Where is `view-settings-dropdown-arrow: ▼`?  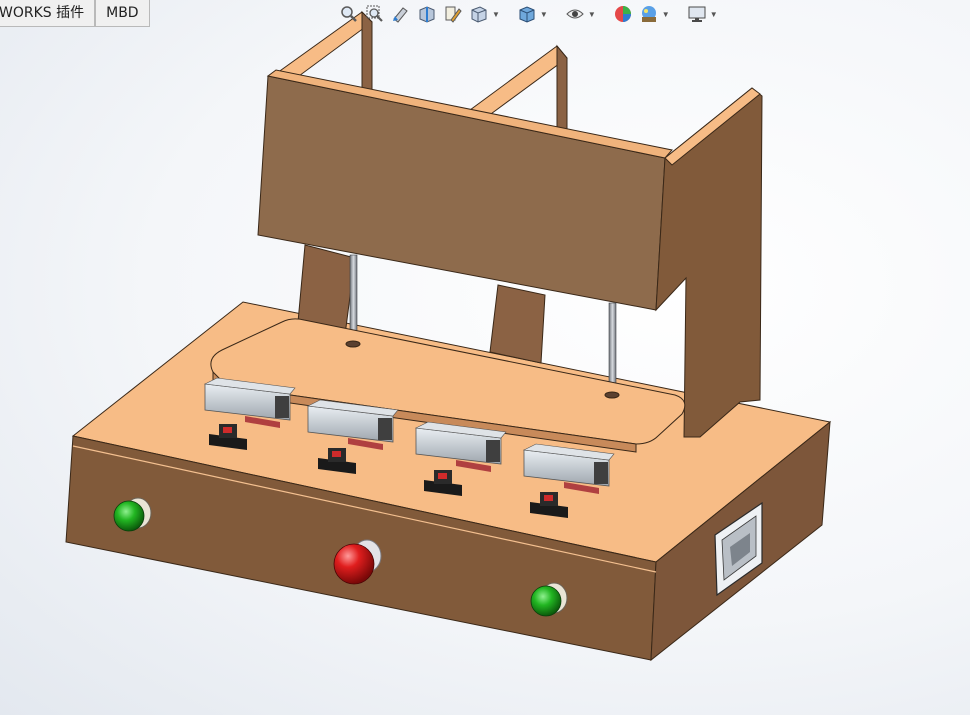 view-settings-dropdown-arrow: ▼ is located at coordinates (714, 14).